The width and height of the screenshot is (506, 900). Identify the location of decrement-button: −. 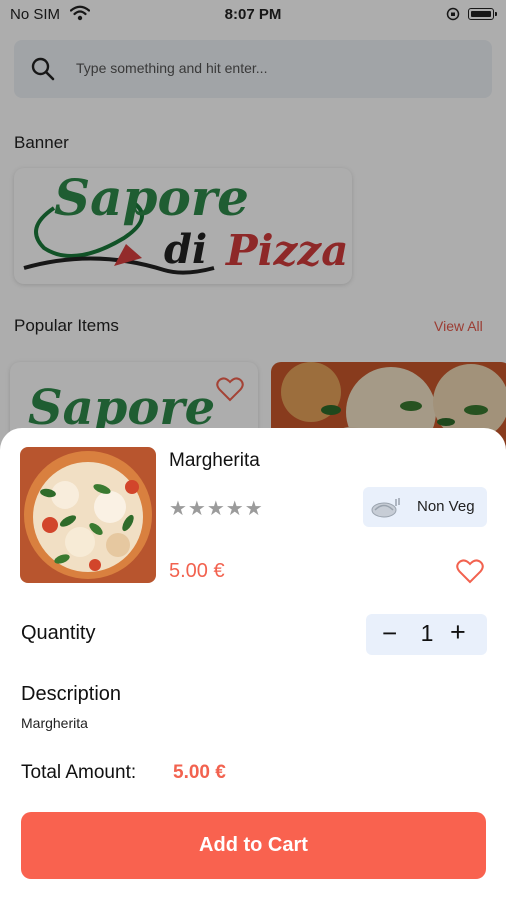
(389, 633).